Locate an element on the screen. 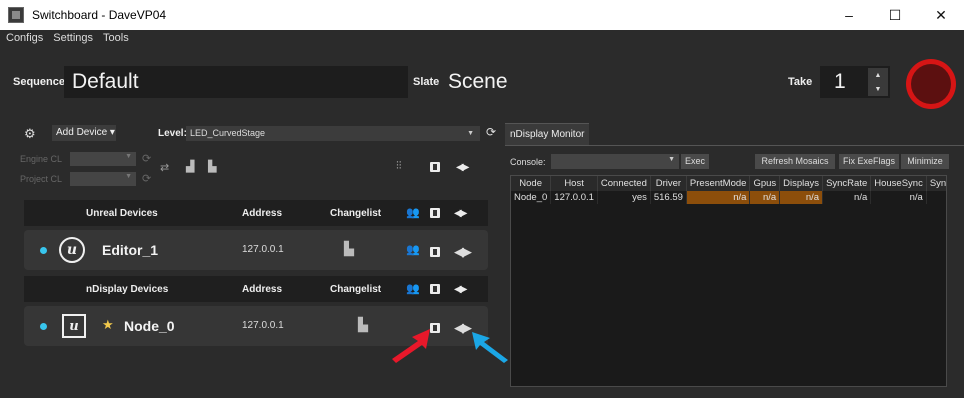  col-host: Host is located at coordinates (574, 183).